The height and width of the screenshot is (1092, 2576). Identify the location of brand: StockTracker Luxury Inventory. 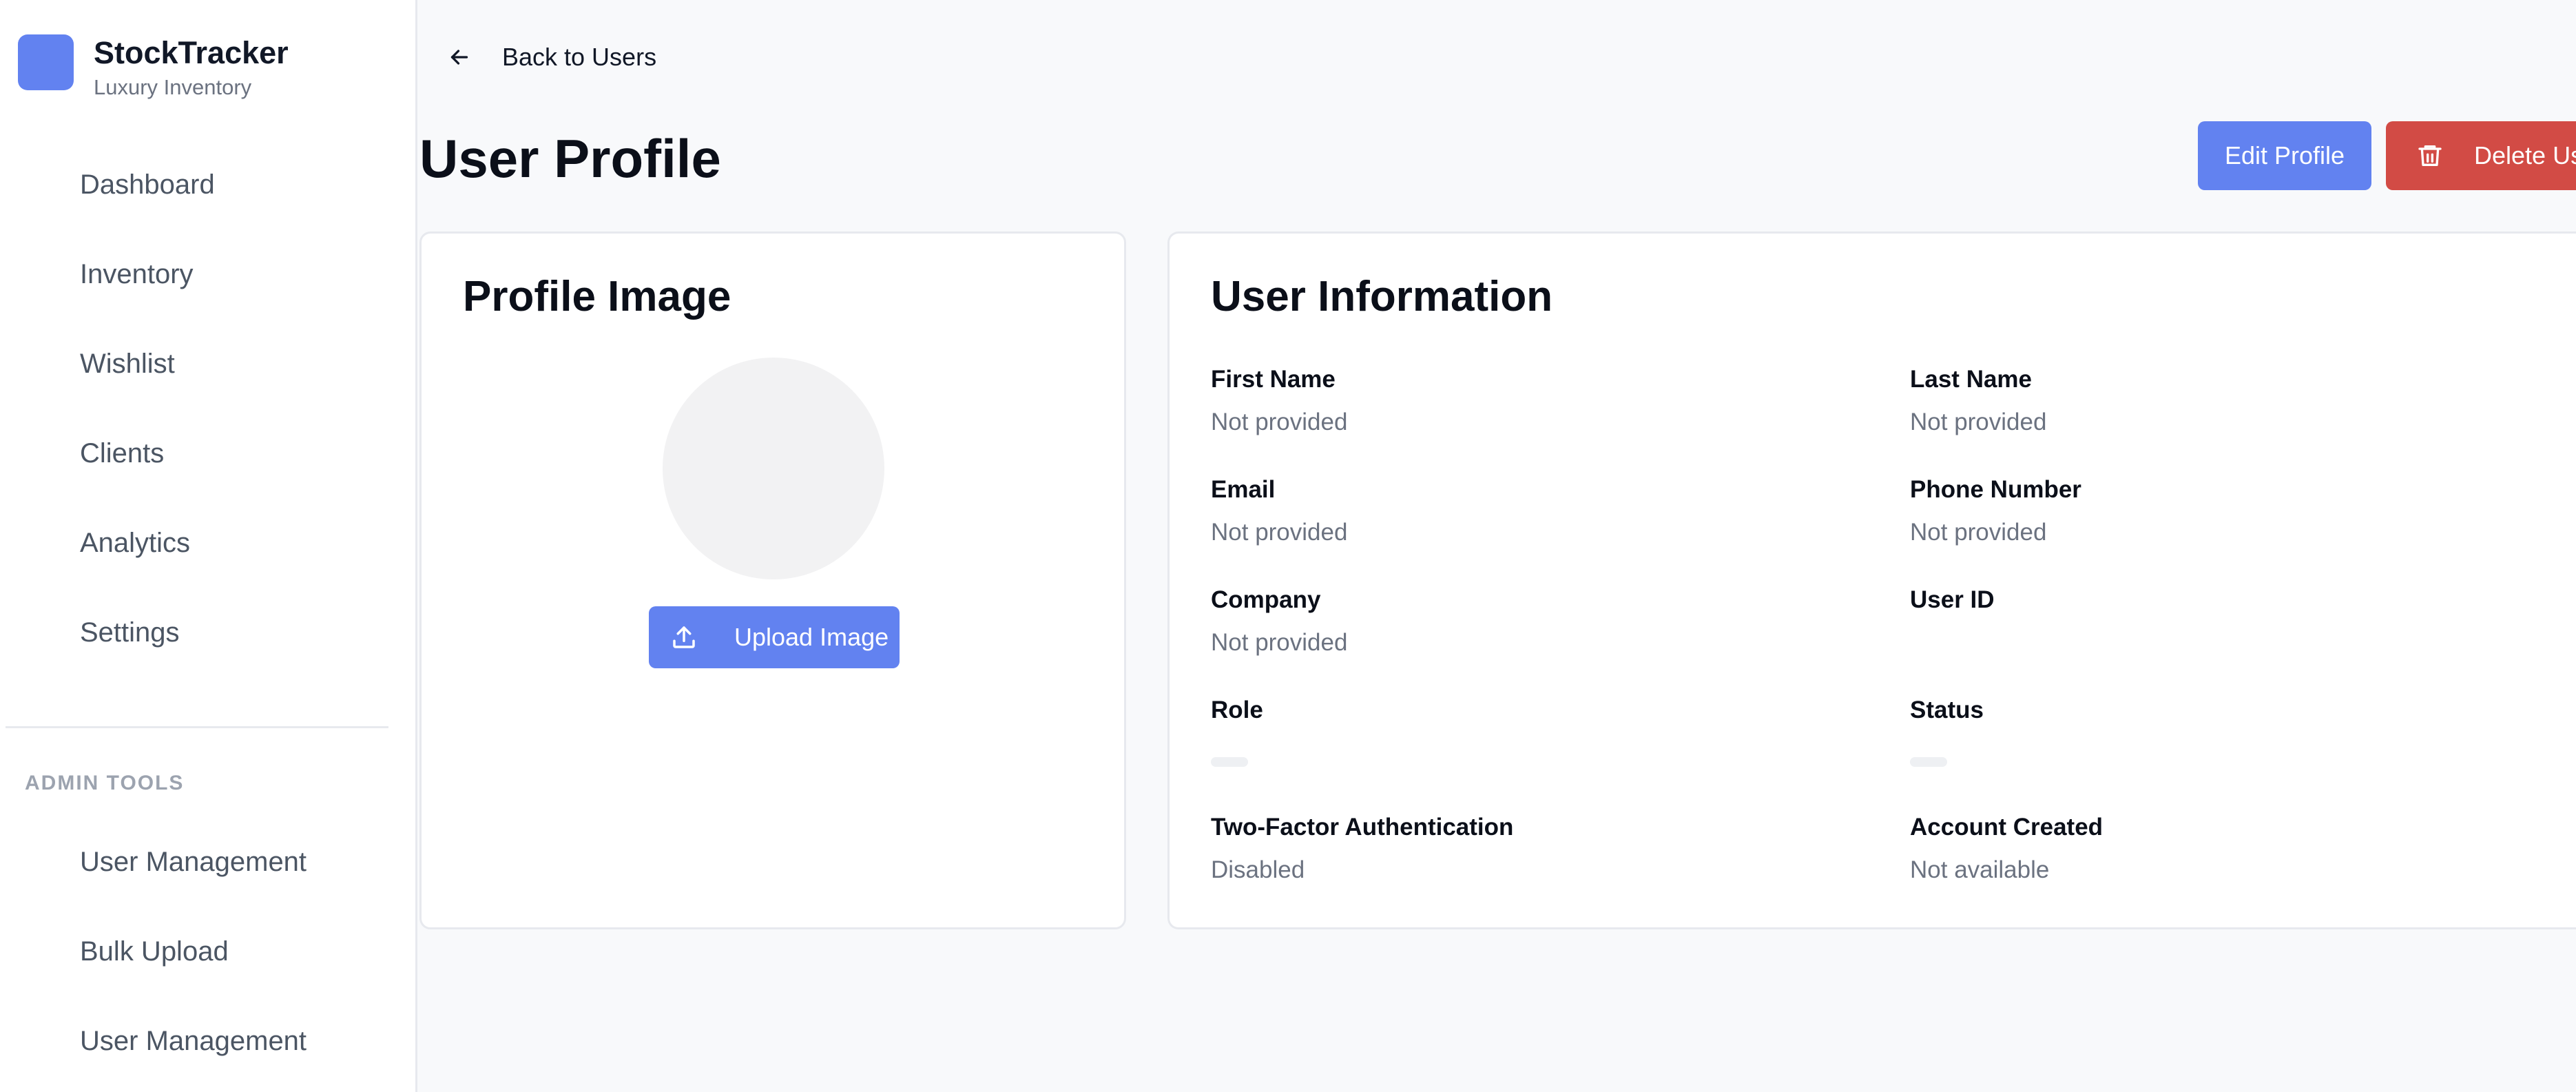
(153, 67).